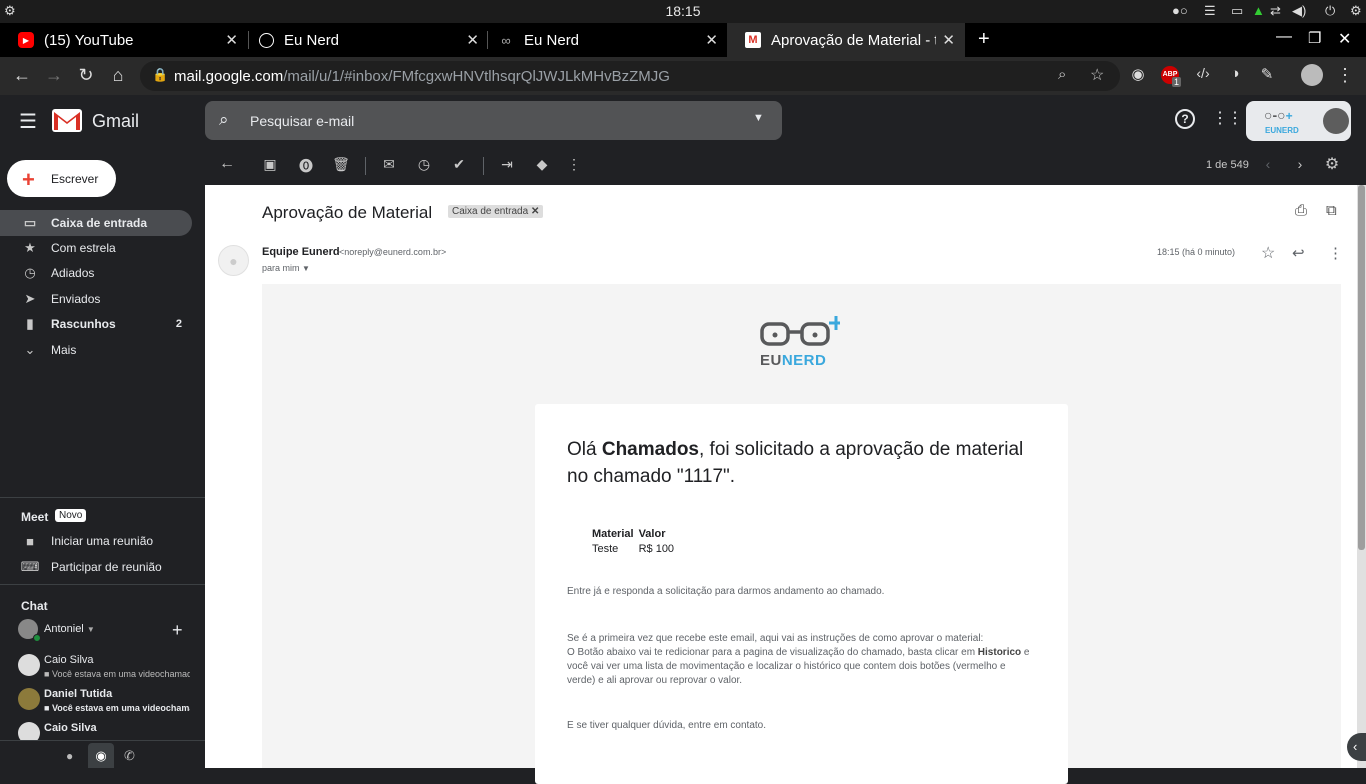 The width and height of the screenshot is (1366, 784). What do you see at coordinates (1284, 37) in the screenshot?
I see `minimize-icon: —` at bounding box center [1284, 37].